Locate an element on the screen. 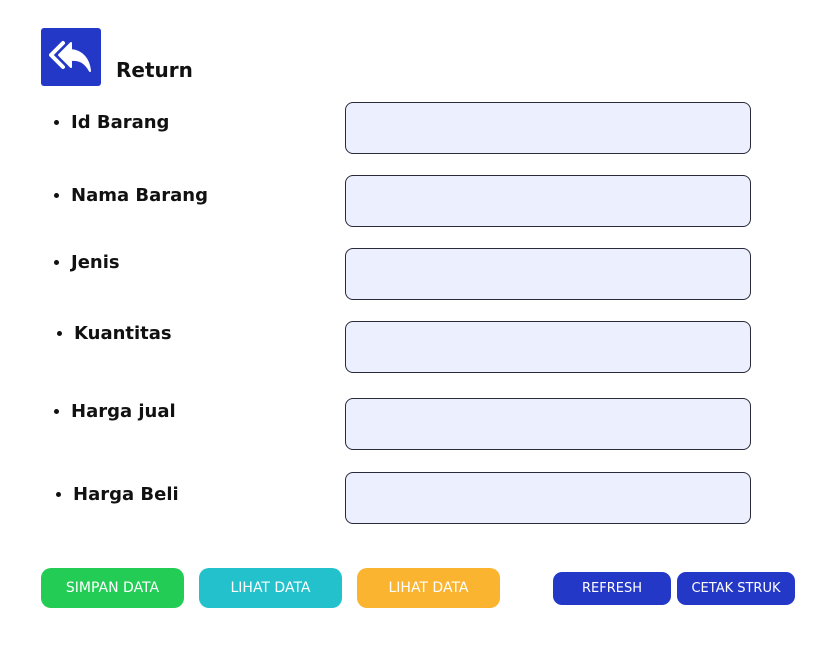 The width and height of the screenshot is (820, 645). field-label-text: Jenis is located at coordinates (95, 262).